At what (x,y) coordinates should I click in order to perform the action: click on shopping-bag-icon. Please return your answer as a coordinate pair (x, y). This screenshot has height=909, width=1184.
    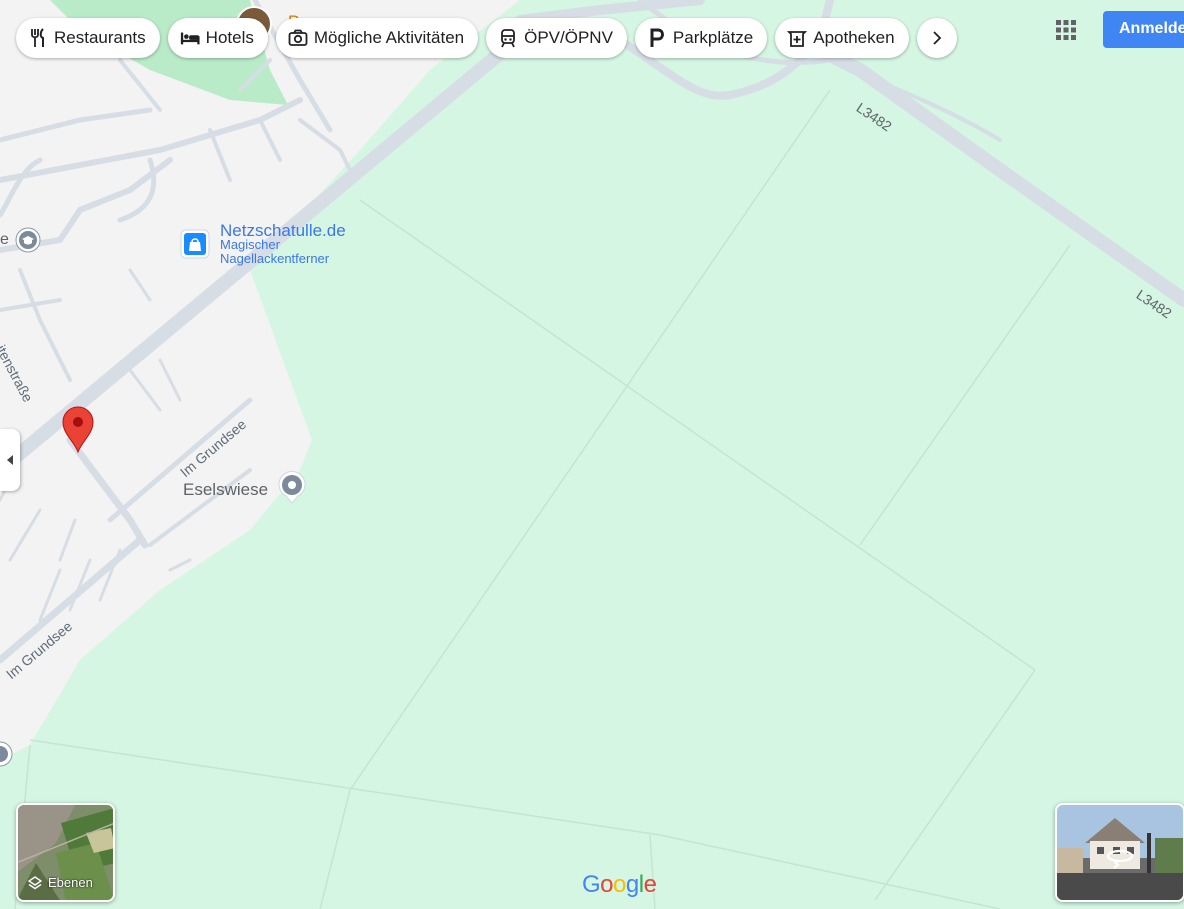
    Looking at the image, I should click on (195, 244).